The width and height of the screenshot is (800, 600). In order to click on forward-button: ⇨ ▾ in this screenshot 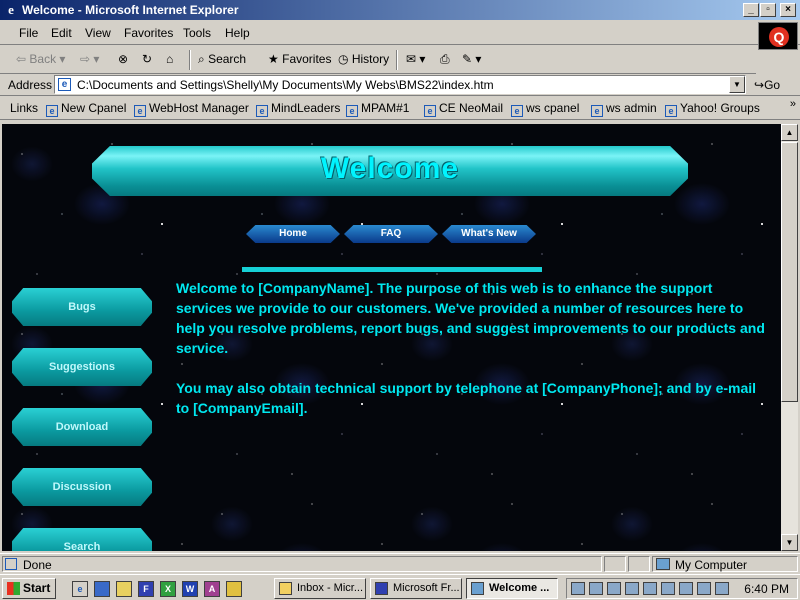, I will do `click(89, 59)`.